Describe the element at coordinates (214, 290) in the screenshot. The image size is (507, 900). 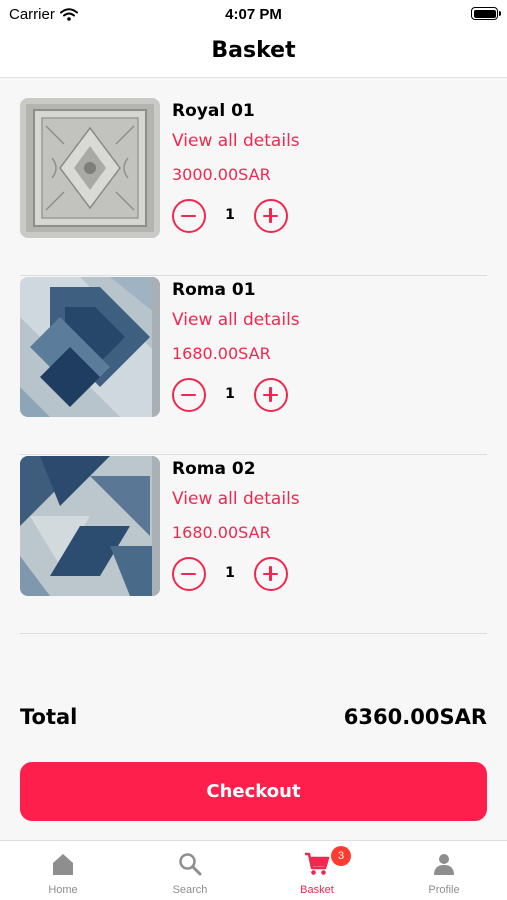
I see `product-name: Roma 01` at that location.